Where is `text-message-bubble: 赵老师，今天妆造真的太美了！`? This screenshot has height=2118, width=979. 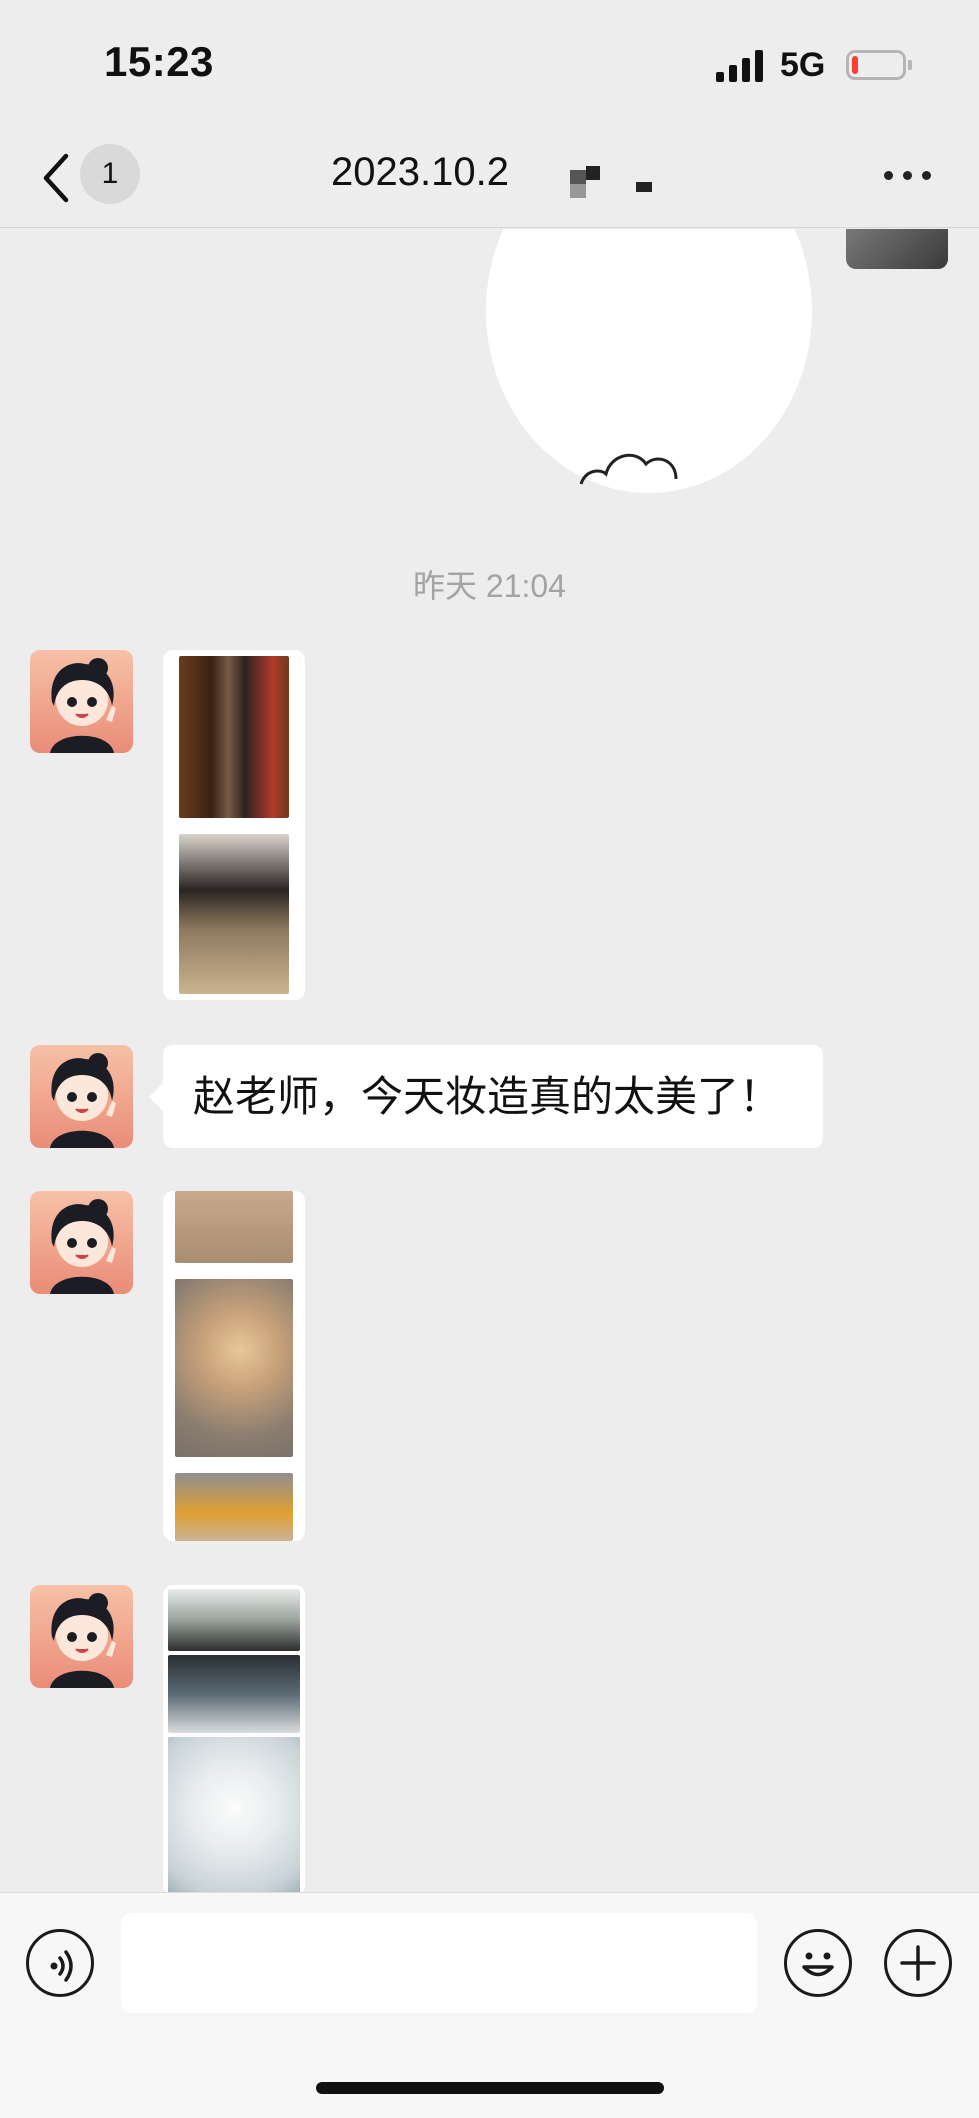
text-message-bubble: 赵老师，今天妆造真的太美了！ is located at coordinates (486, 1096).